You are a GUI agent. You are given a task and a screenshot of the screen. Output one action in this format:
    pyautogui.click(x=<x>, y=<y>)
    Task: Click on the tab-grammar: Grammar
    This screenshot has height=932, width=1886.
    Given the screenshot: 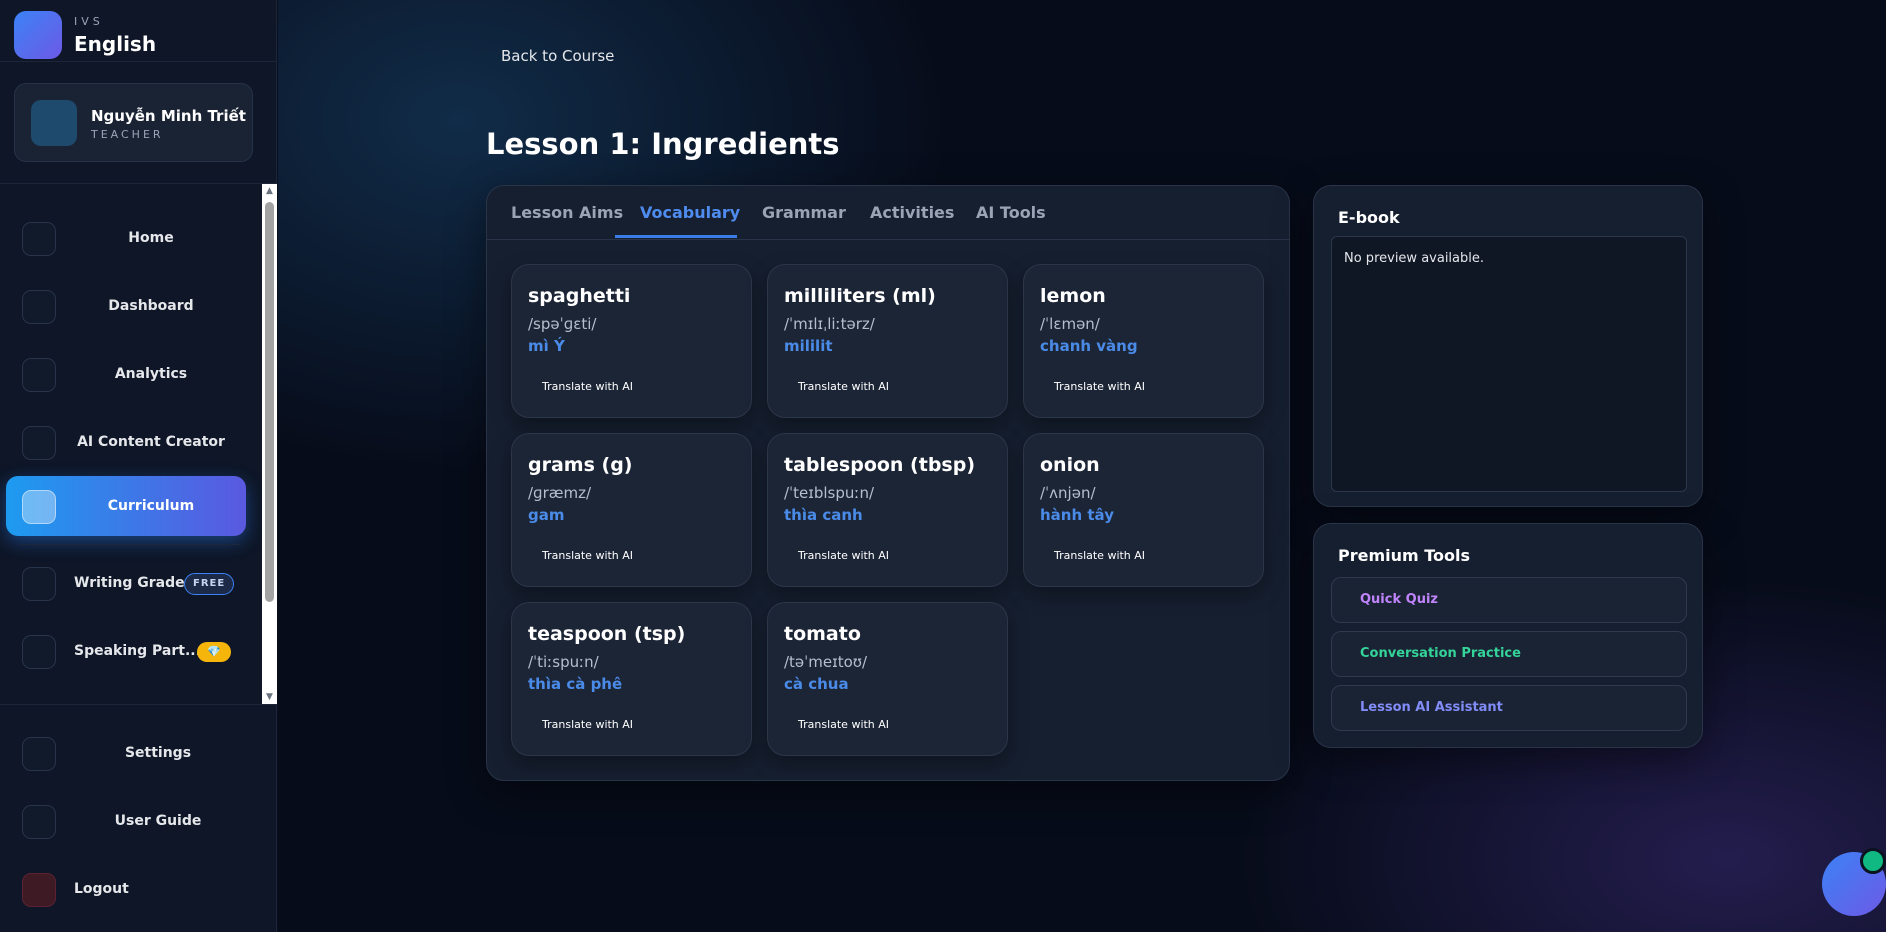 What is the action you would take?
    pyautogui.click(x=804, y=213)
    